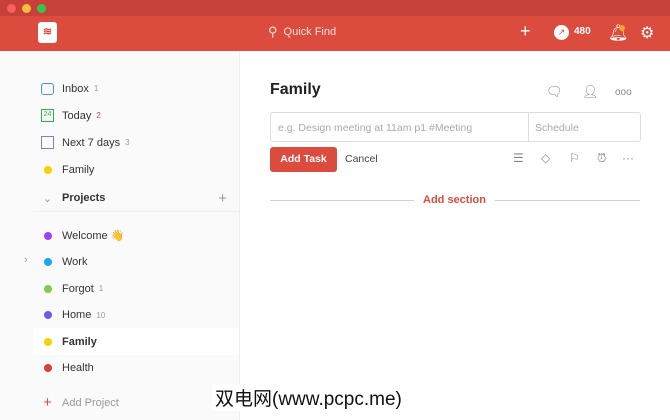  What do you see at coordinates (561, 32) in the screenshot?
I see `karma-icon: ↗` at bounding box center [561, 32].